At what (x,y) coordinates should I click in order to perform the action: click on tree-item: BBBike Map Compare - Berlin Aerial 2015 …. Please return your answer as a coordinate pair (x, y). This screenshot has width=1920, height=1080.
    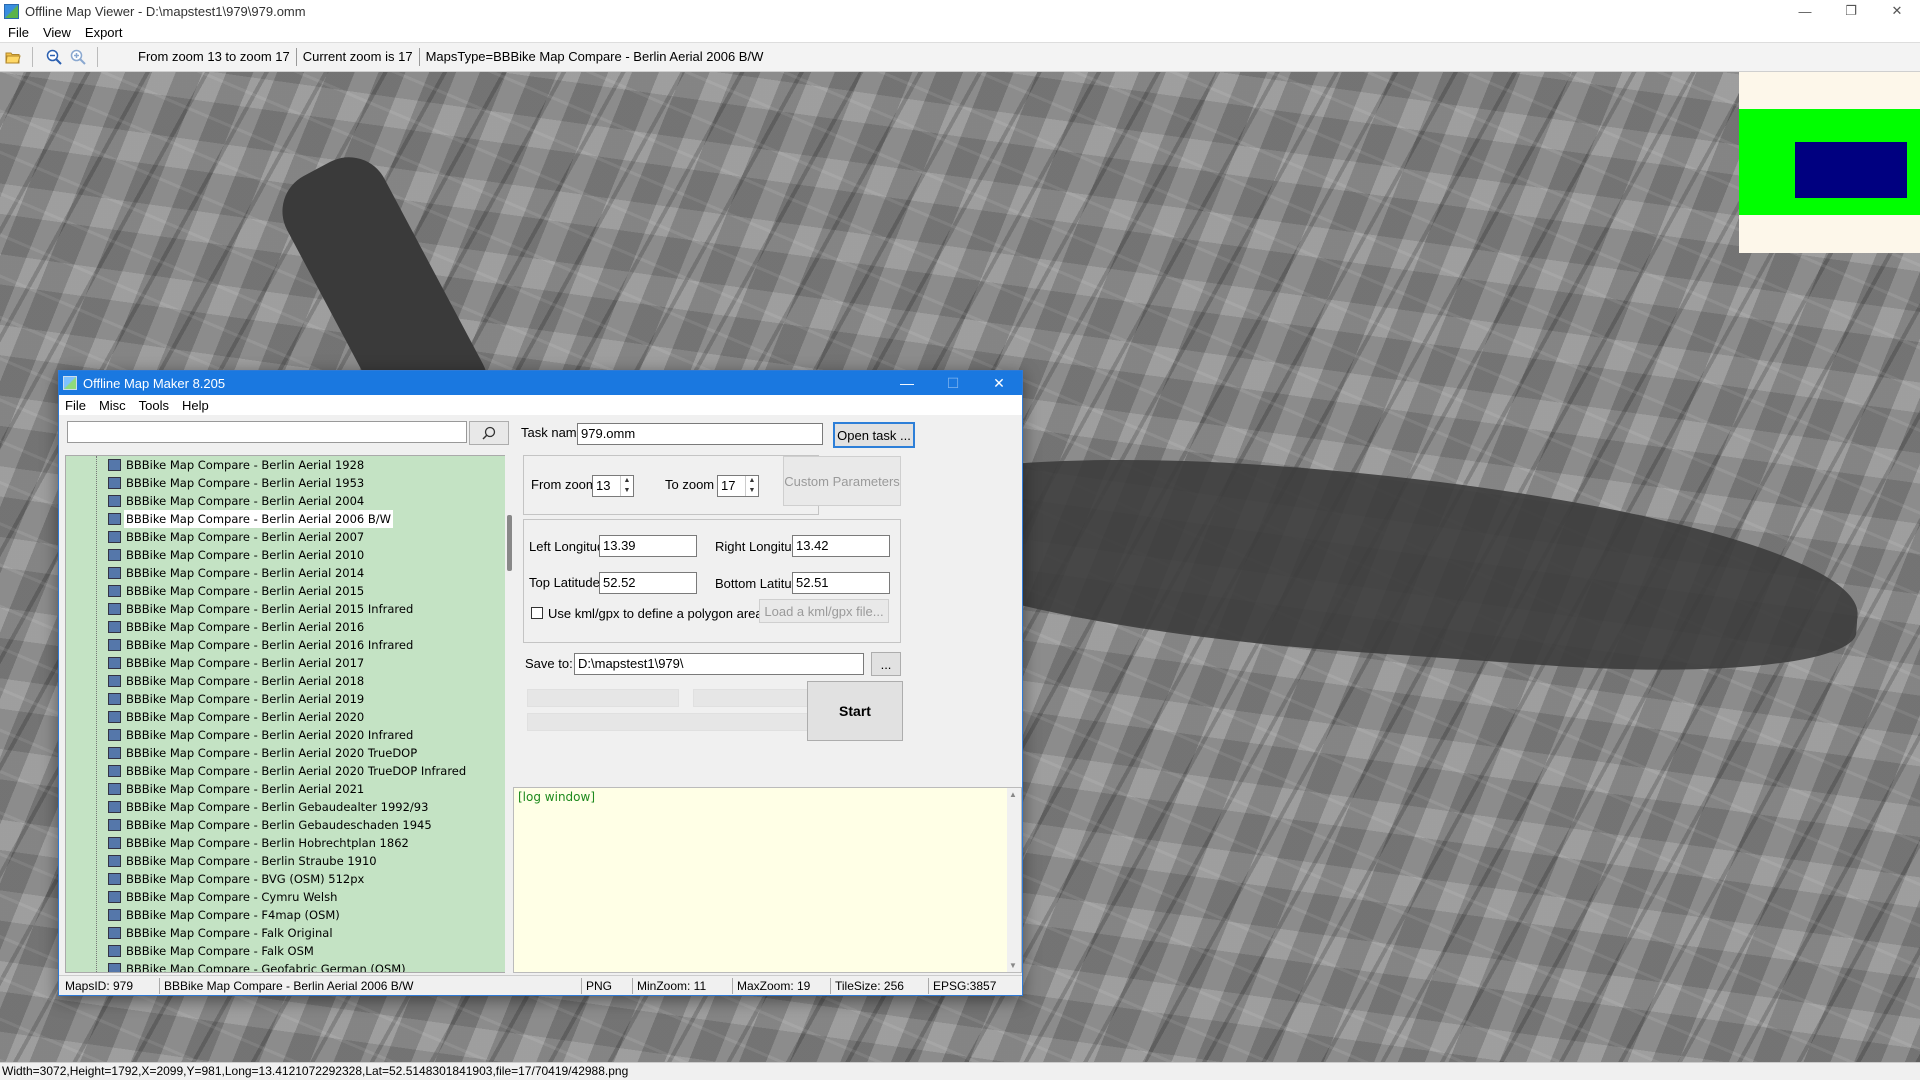
    Looking at the image, I should click on (286, 609).